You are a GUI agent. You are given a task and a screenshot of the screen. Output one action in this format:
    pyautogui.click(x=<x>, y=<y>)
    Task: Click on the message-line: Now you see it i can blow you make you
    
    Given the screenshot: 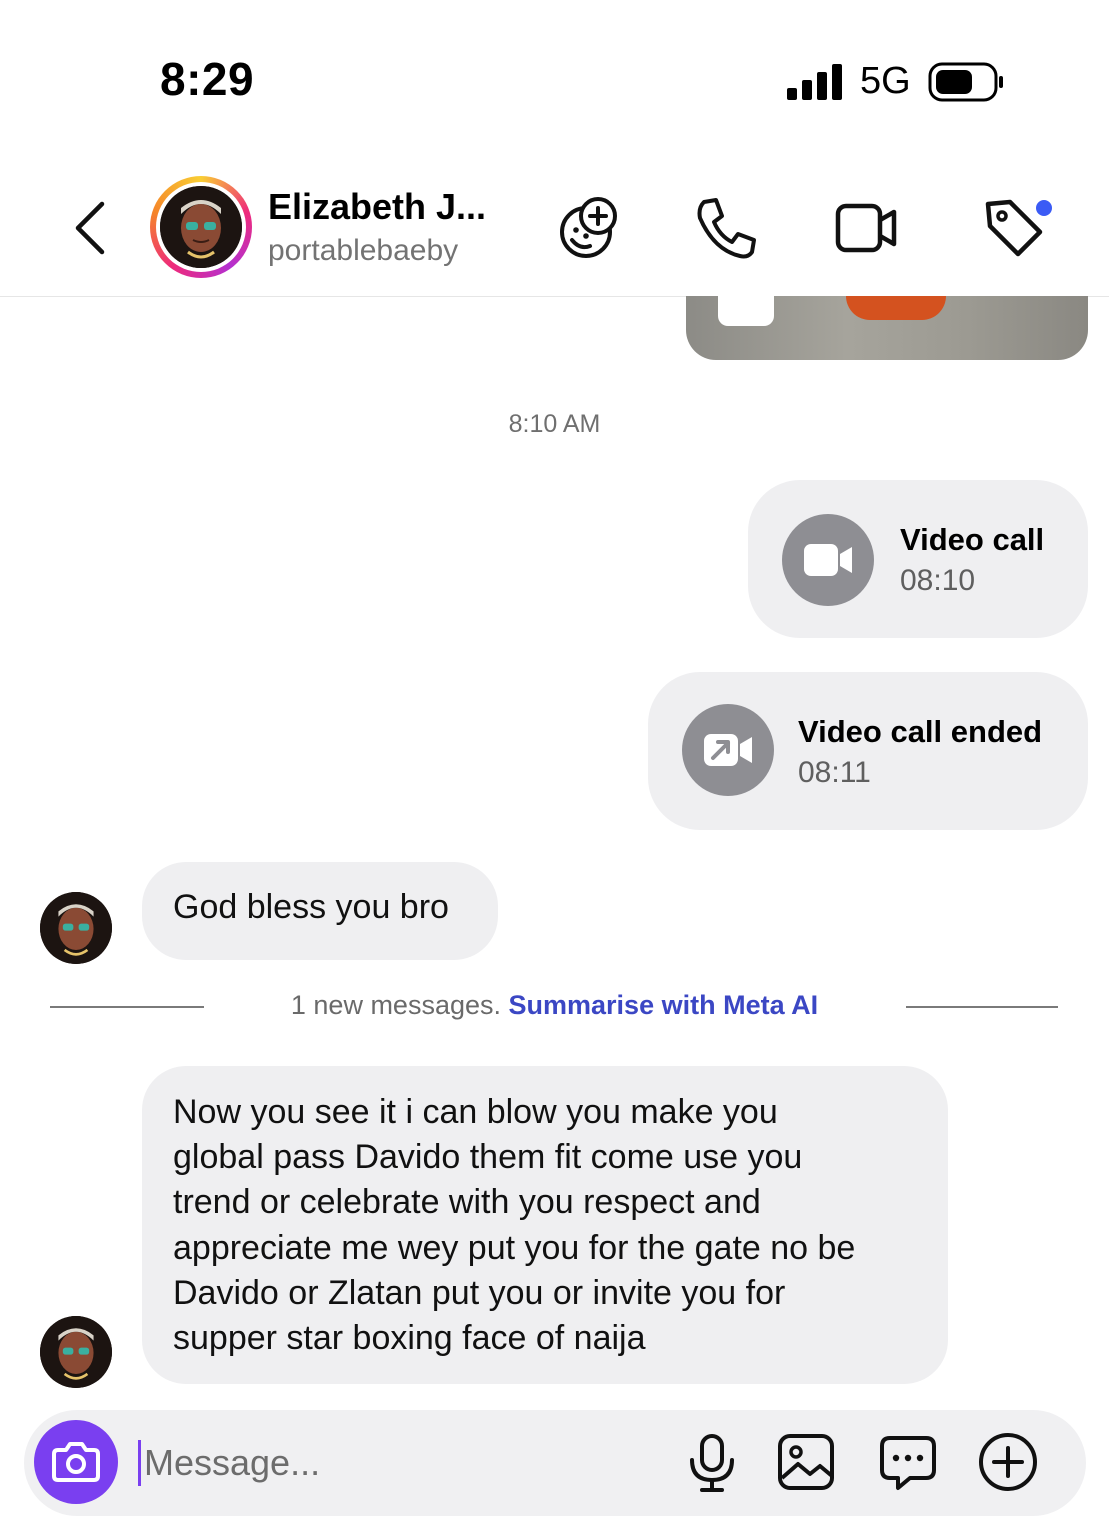 What is the action you would take?
    pyautogui.click(x=475, y=1112)
    